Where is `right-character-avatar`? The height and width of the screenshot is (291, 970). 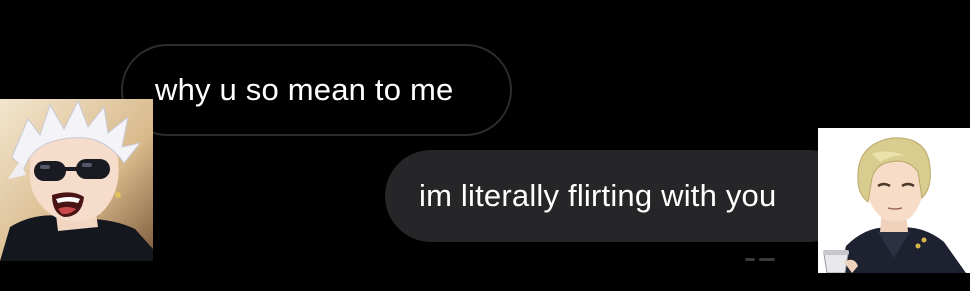 right-character-avatar is located at coordinates (894, 200).